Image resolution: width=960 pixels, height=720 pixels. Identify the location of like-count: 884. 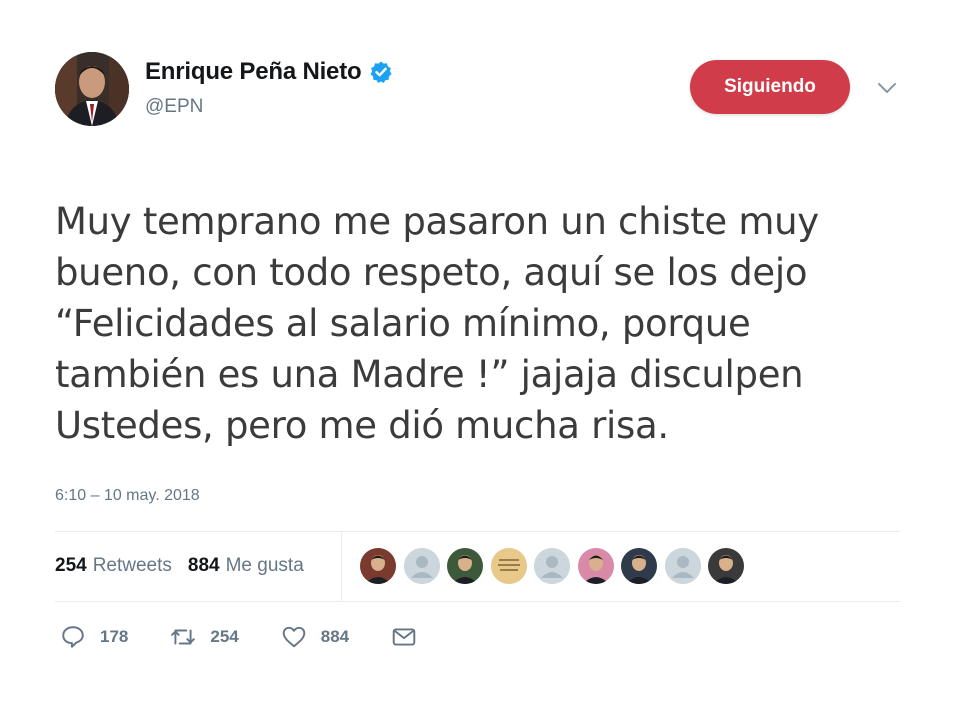
(335, 636).